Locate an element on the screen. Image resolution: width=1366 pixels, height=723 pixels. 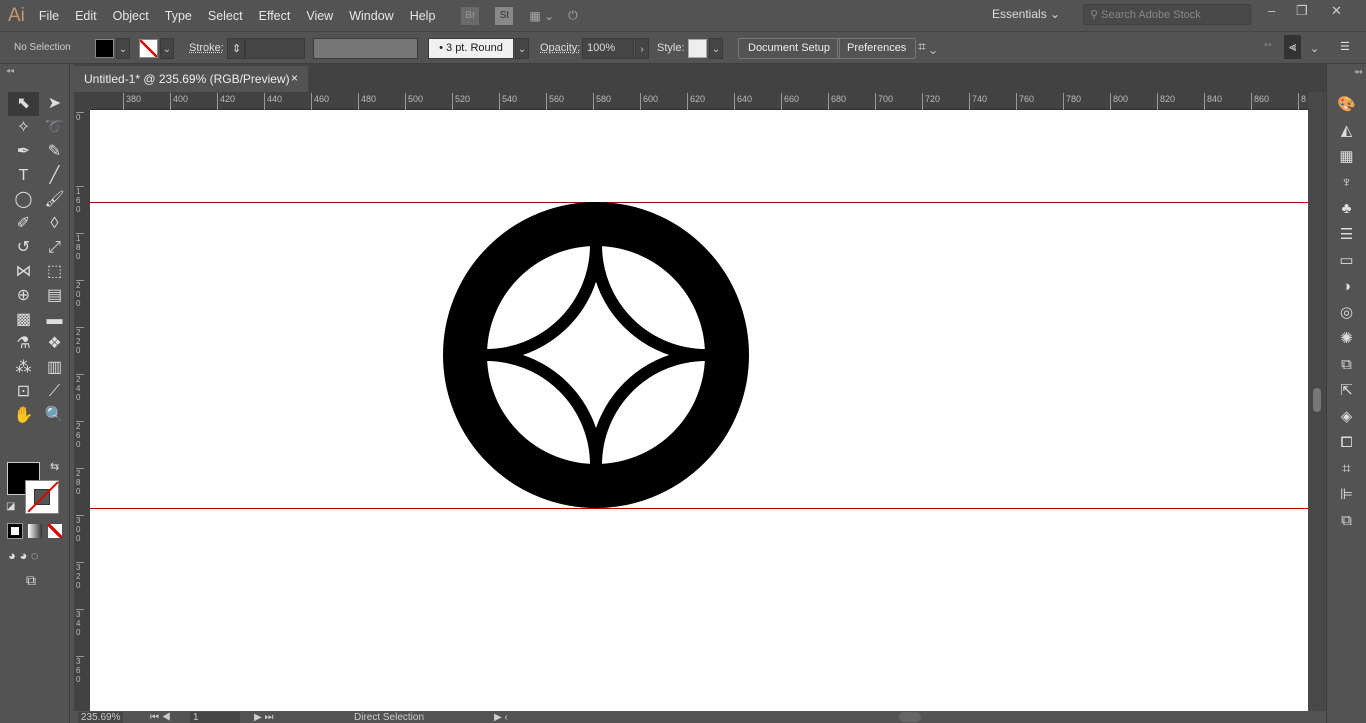
fill-swatch is located at coordinates (104, 48).